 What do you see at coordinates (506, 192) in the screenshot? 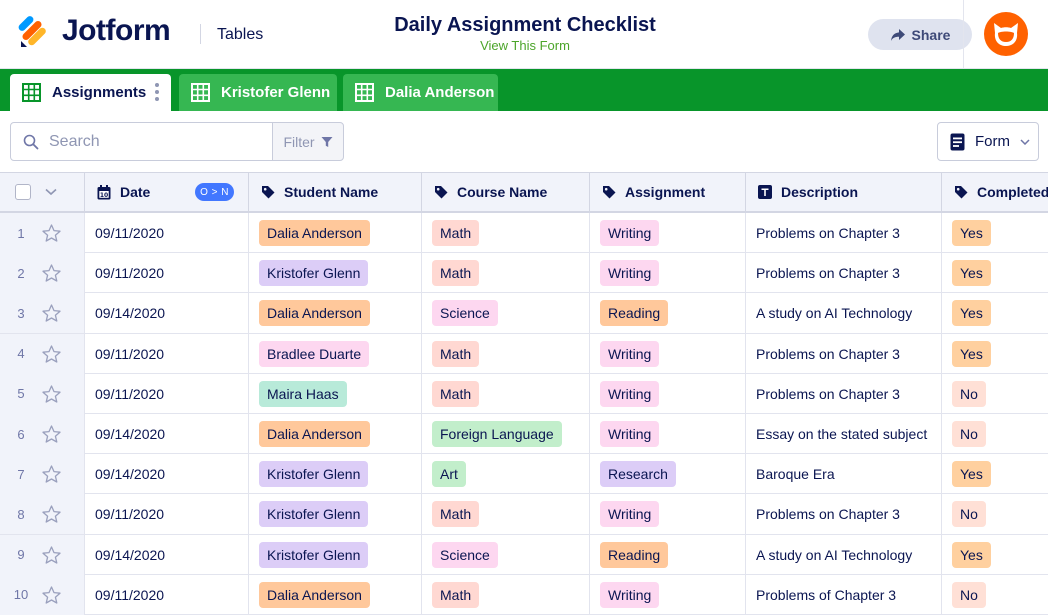
I see `column-header-course-name: Course Name` at bounding box center [506, 192].